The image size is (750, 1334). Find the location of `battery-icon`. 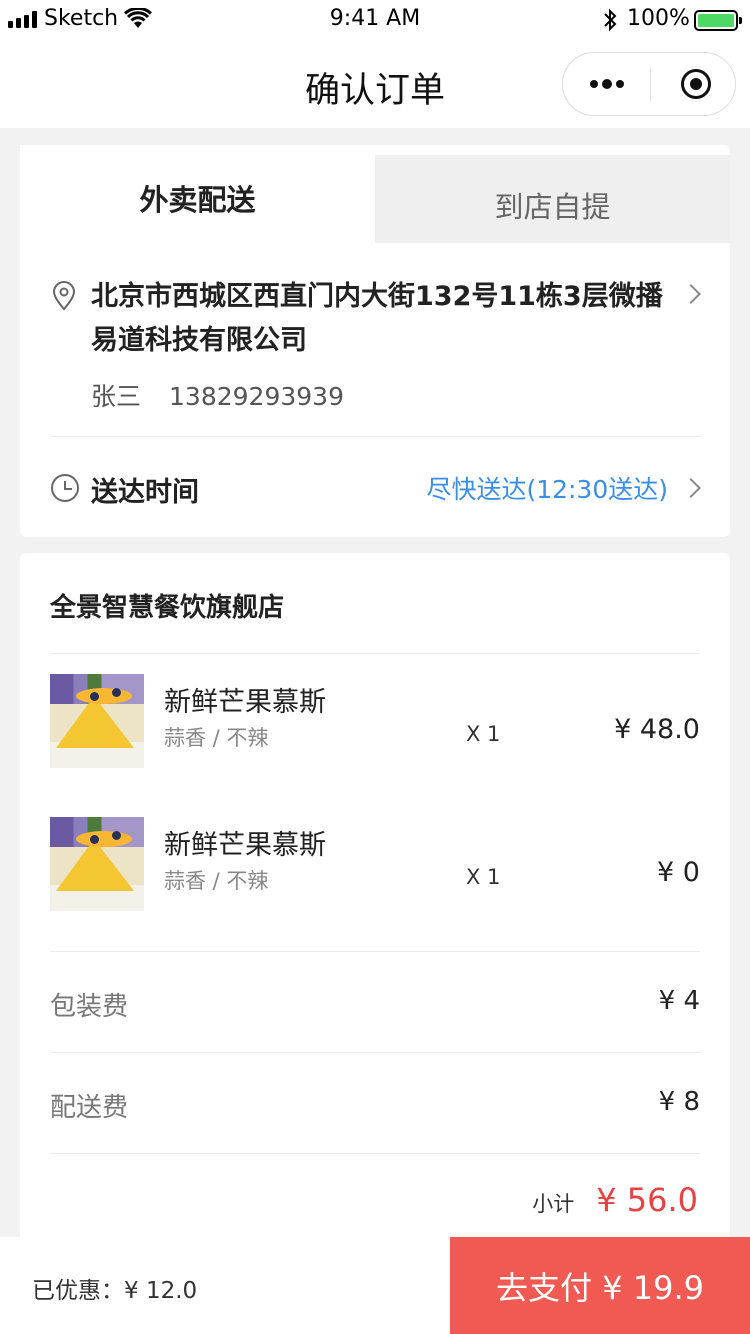

battery-icon is located at coordinates (718, 20).